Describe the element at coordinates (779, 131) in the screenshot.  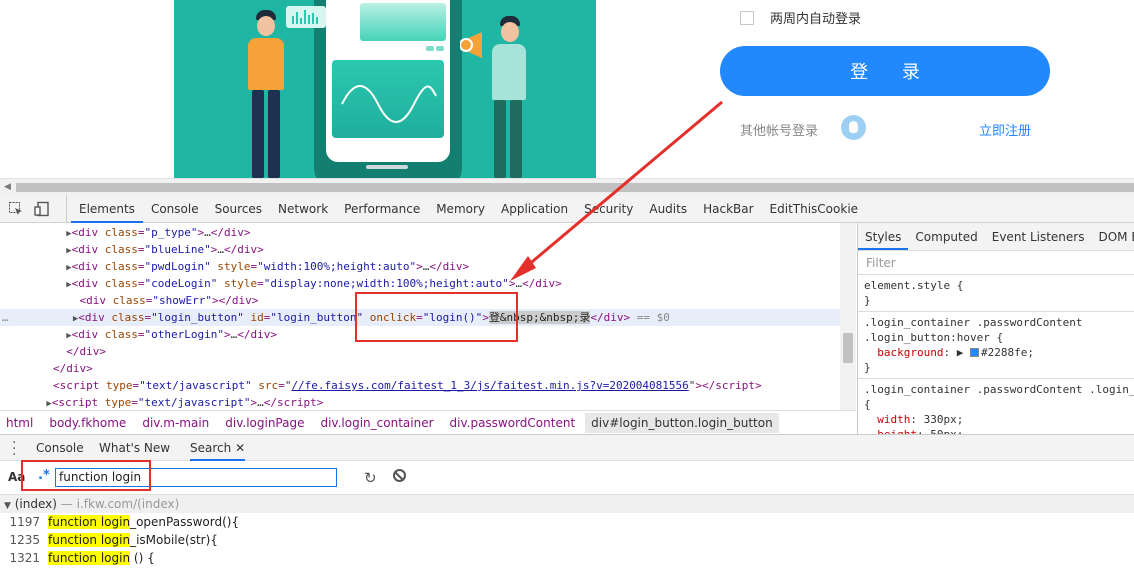
I see `other-login-label: 其他帐号登录` at that location.